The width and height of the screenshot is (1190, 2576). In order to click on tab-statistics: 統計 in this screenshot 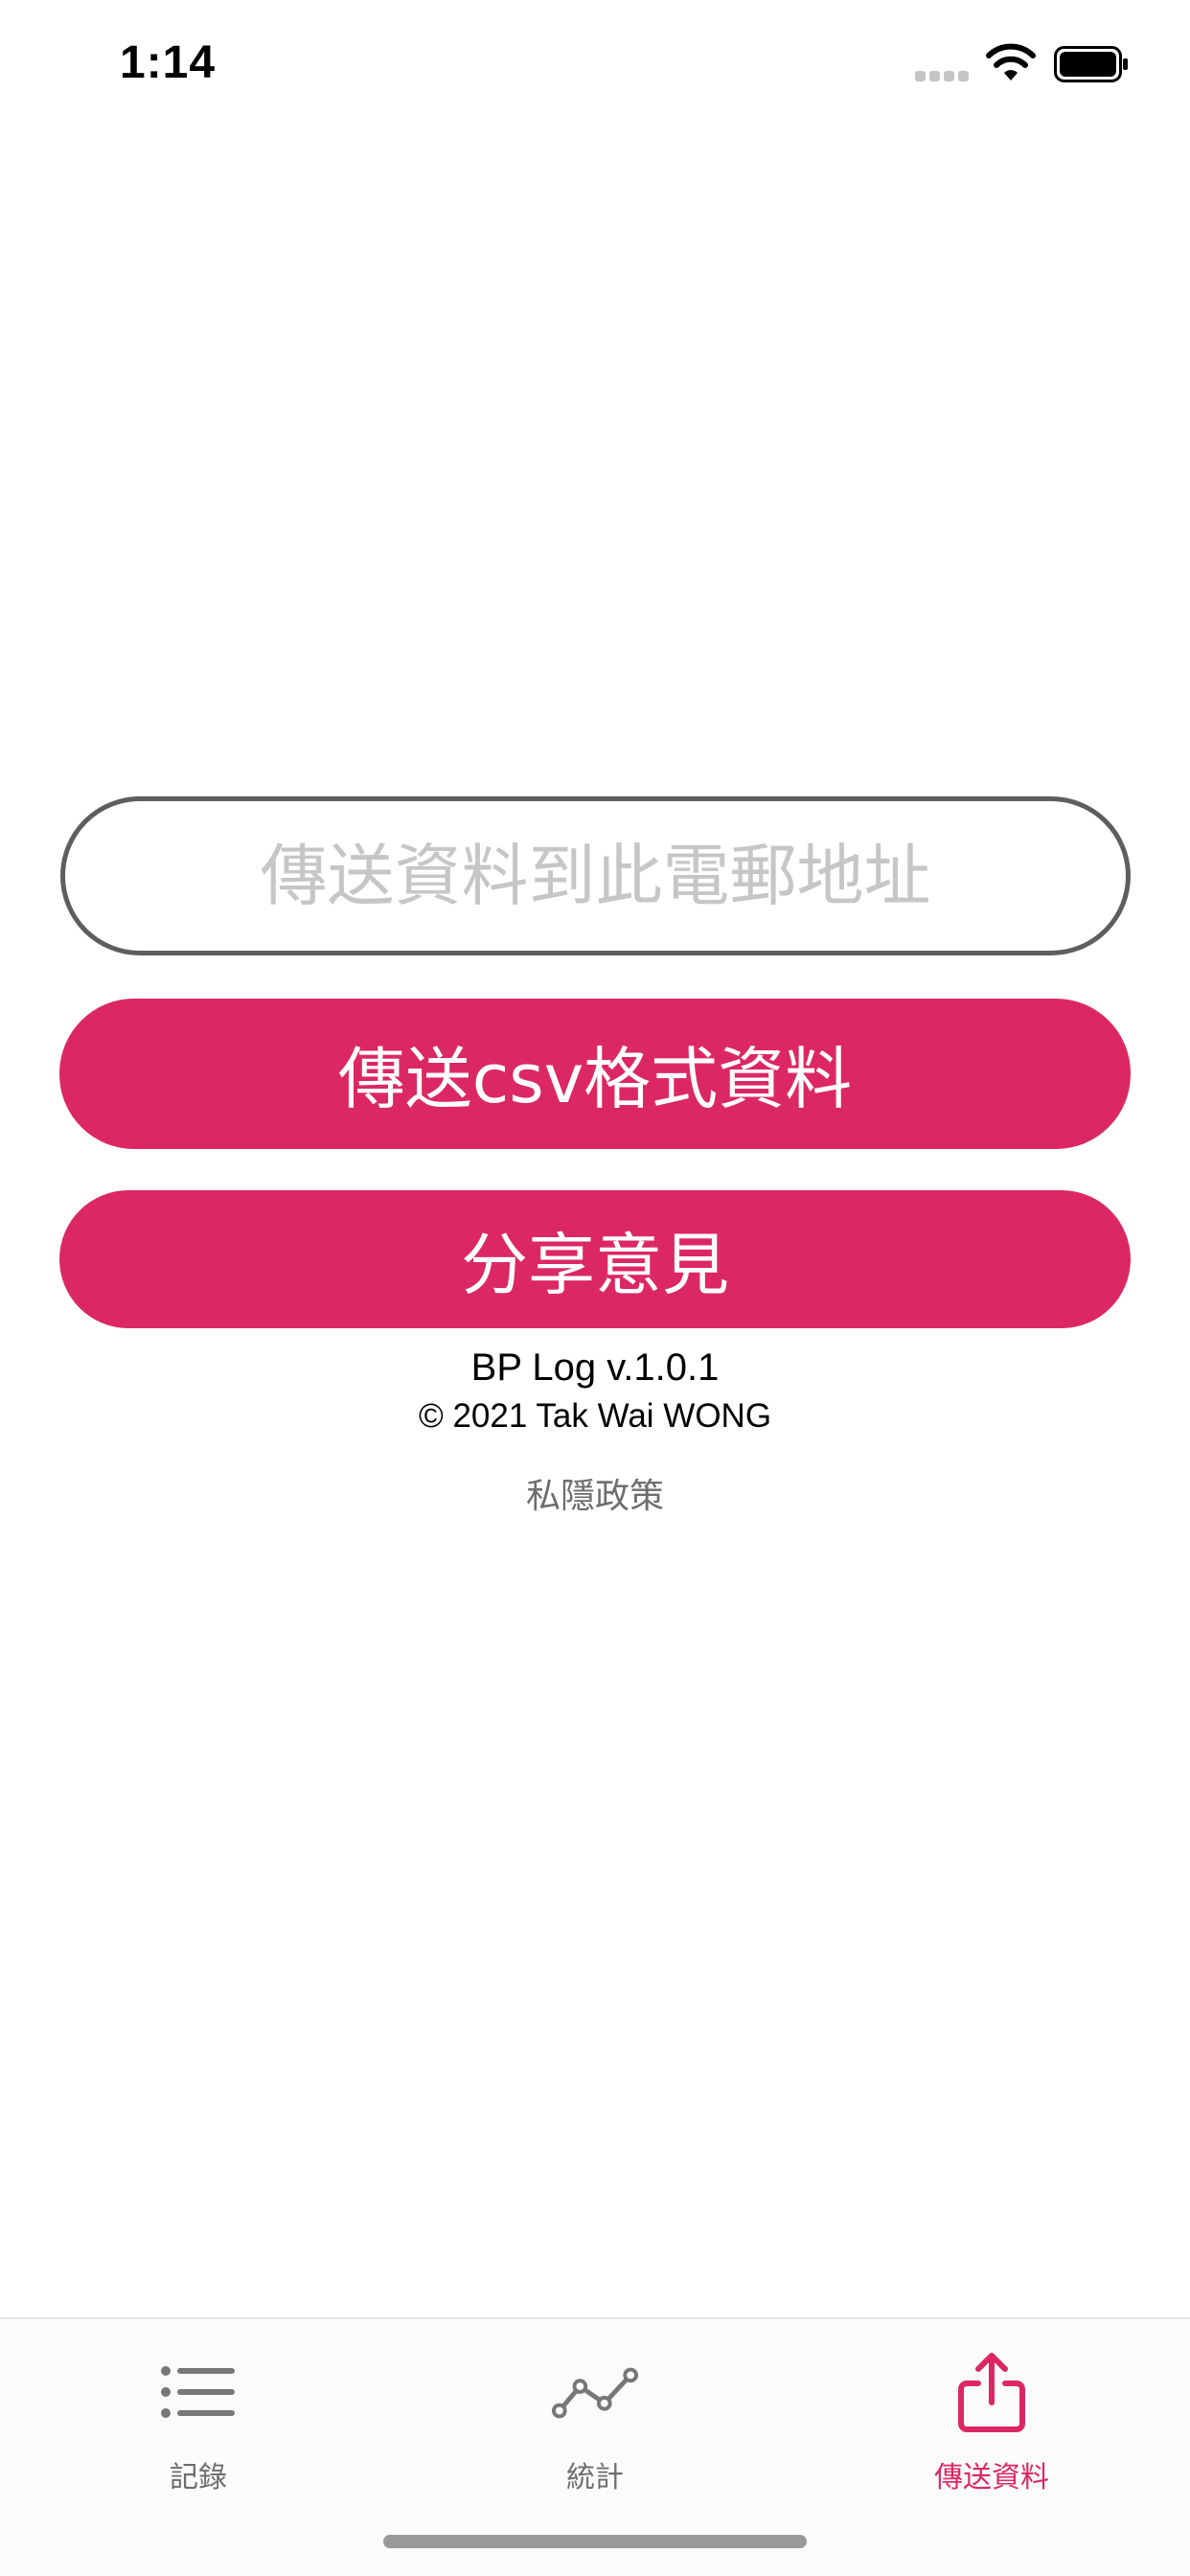, I will do `click(595, 2415)`.